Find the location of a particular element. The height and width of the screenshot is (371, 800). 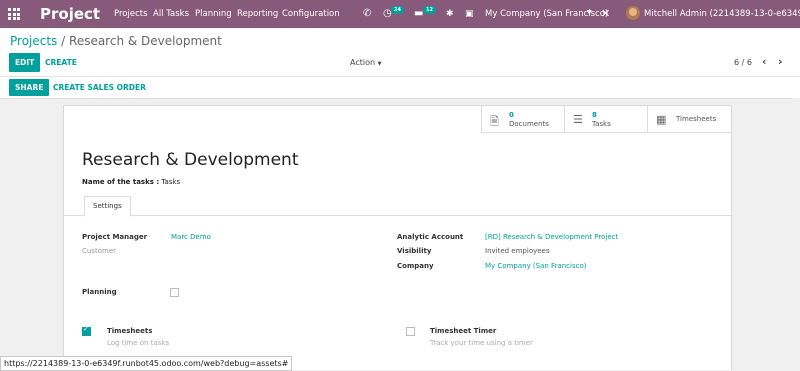

planning-label: Planning is located at coordinates (99, 292).